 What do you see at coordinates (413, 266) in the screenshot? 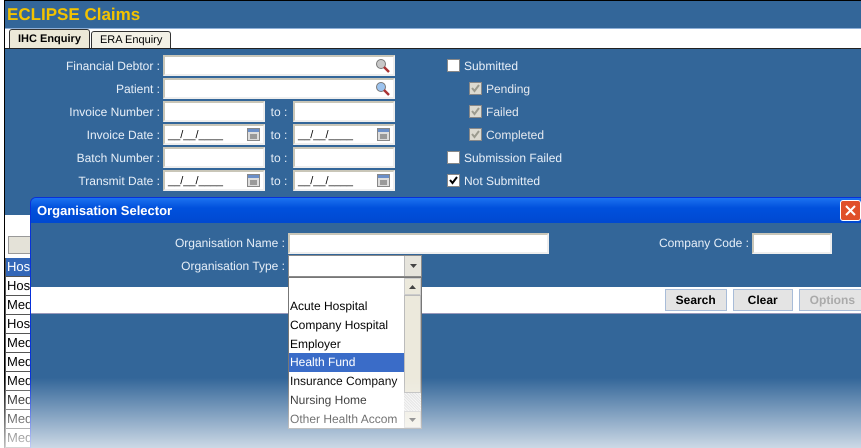
I see `dropdown-arrow-icon` at bounding box center [413, 266].